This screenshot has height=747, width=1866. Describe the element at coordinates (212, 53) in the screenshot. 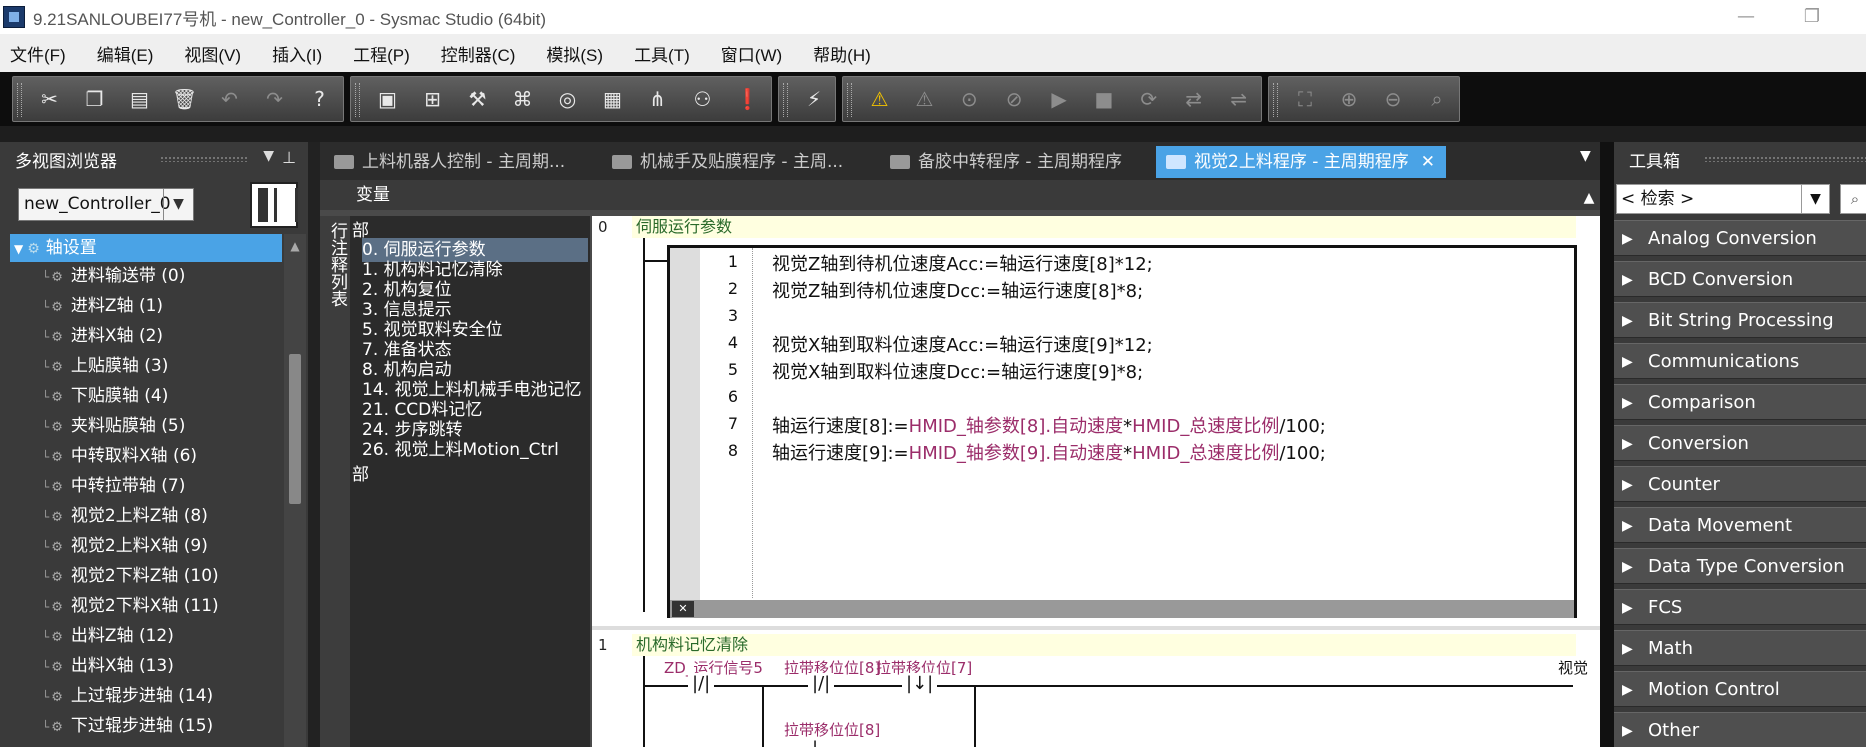

I see `menu-view: 视图(V)` at that location.